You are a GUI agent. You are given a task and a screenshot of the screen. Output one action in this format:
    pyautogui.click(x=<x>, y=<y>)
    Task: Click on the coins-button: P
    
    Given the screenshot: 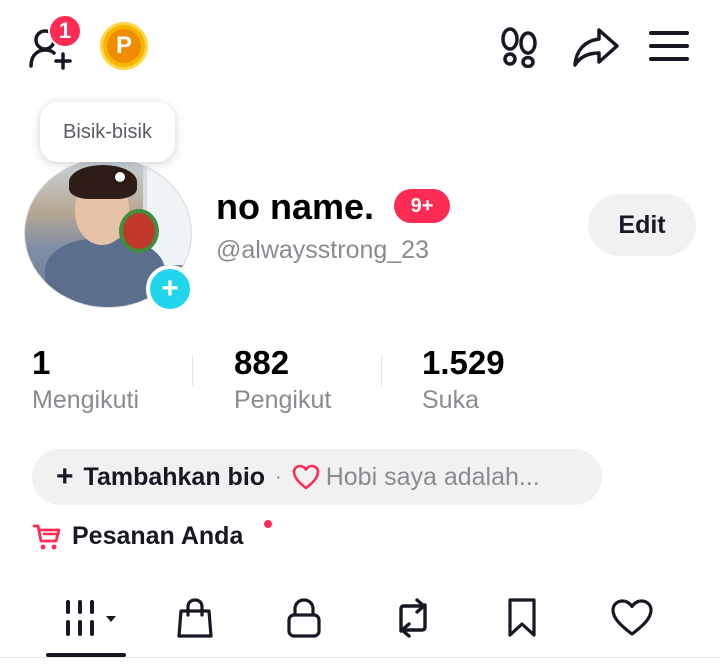 What is the action you would take?
    pyautogui.click(x=124, y=46)
    